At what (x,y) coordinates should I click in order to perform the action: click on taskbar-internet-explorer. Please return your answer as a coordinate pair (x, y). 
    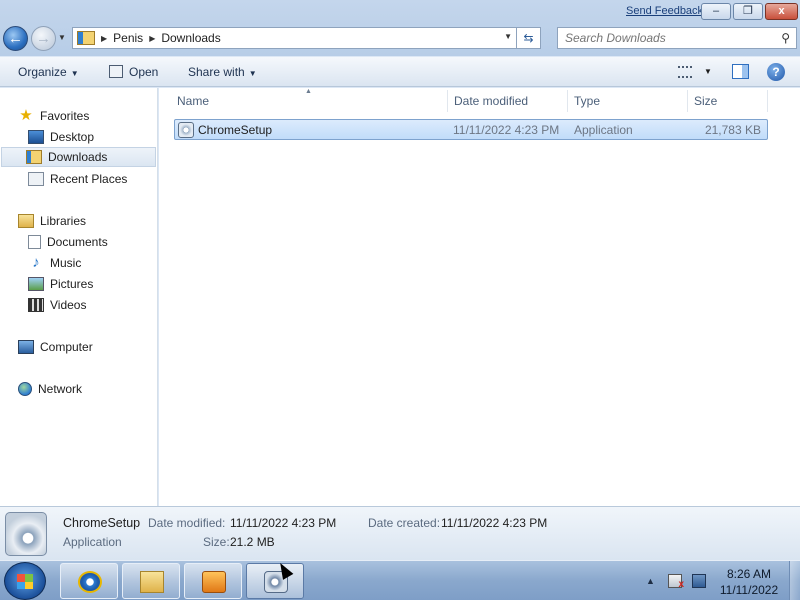
    Looking at the image, I should click on (89, 581).